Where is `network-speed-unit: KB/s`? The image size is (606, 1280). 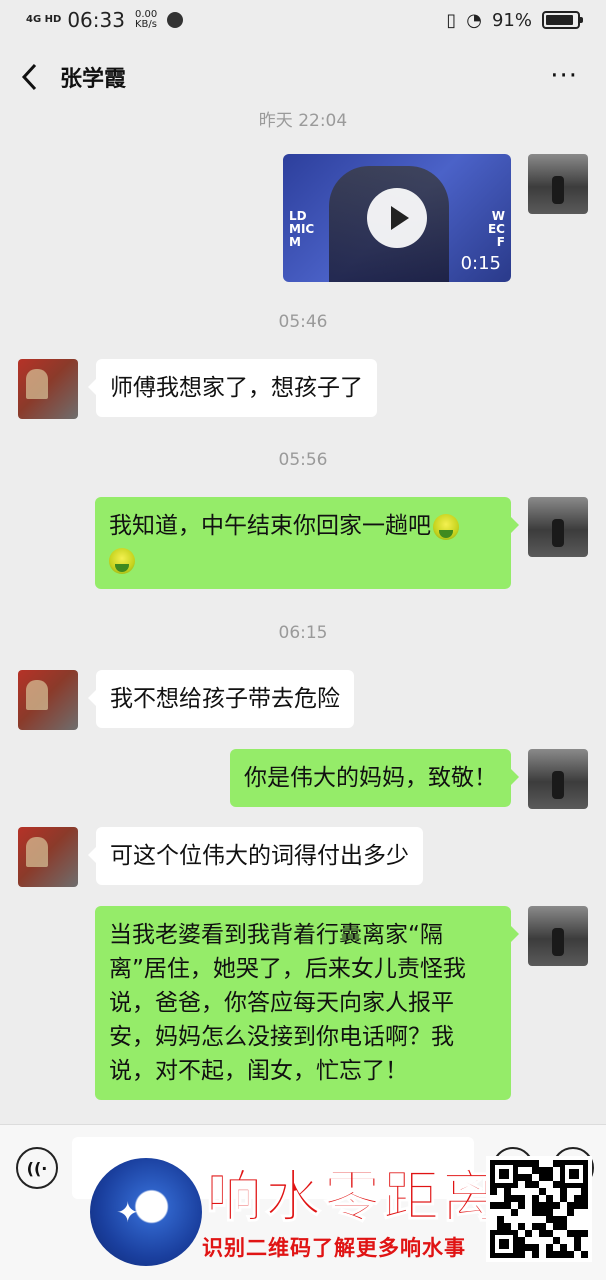
network-speed-unit: KB/s is located at coordinates (145, 24).